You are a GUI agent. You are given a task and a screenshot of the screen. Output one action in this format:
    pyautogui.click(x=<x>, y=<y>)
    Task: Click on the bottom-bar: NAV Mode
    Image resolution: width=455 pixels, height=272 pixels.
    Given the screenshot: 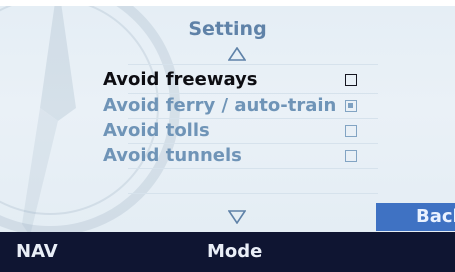 What is the action you would take?
    pyautogui.click(x=227, y=252)
    